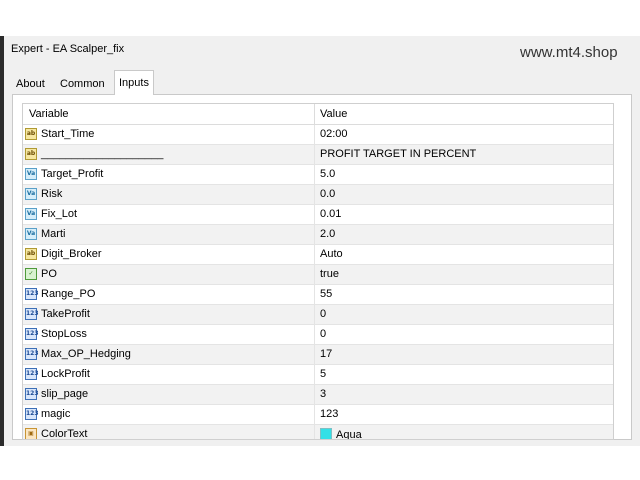 The height and width of the screenshot is (480, 640). I want to click on variable-value-cell: 55, so click(326, 294).